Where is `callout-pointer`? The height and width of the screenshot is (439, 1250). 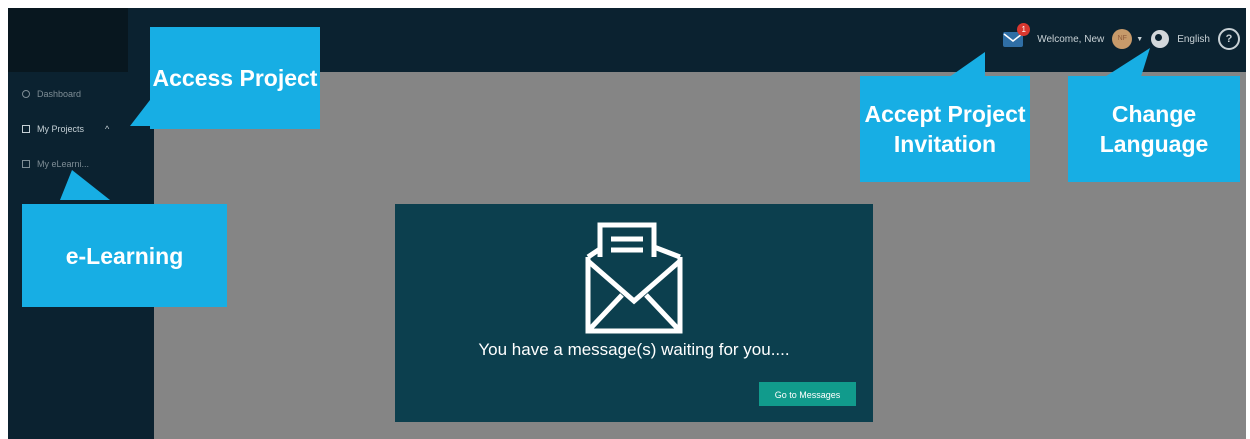
callout-pointer is located at coordinates (85, 185).